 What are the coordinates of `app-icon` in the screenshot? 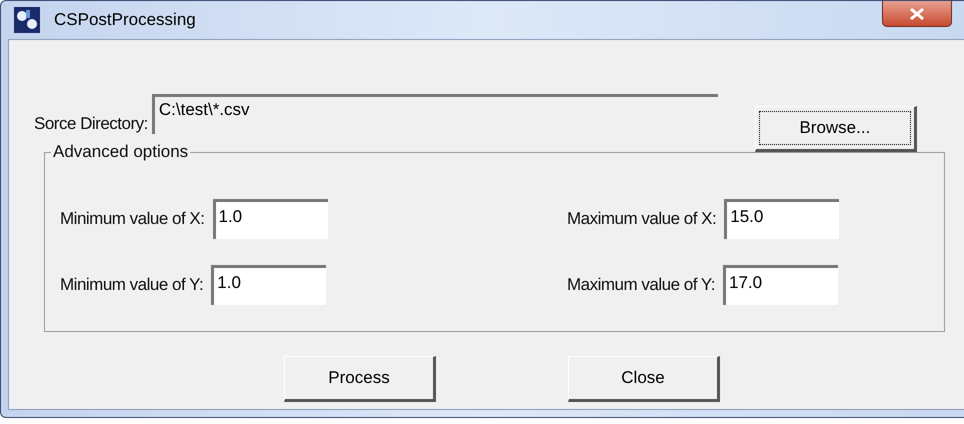 It's located at (27, 20).